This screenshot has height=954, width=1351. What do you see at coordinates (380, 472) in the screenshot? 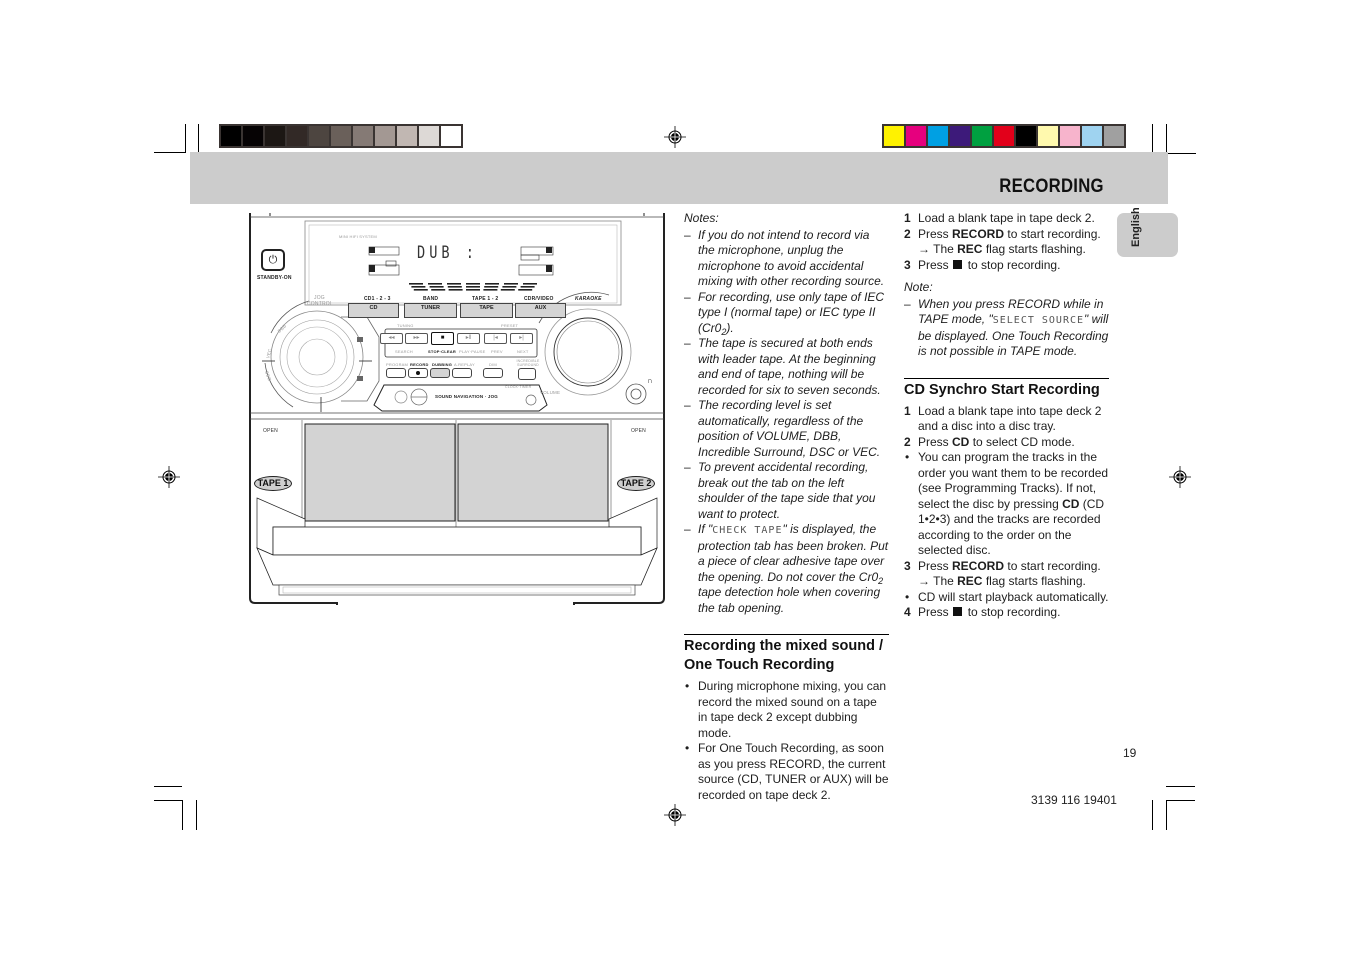
I see `tape1-door` at bounding box center [380, 472].